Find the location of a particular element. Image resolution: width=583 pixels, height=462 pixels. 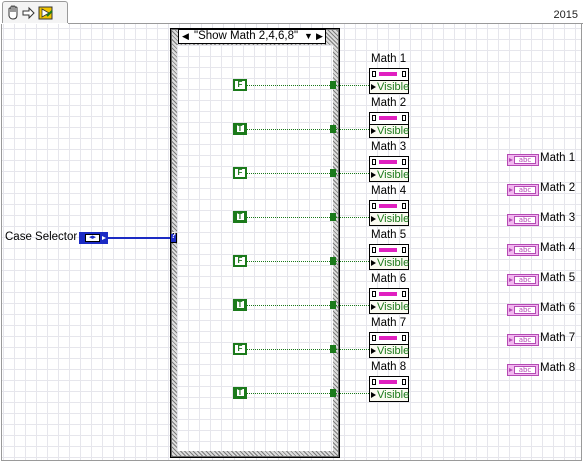

string-indicator-label: Math 4 is located at coordinates (558, 248).